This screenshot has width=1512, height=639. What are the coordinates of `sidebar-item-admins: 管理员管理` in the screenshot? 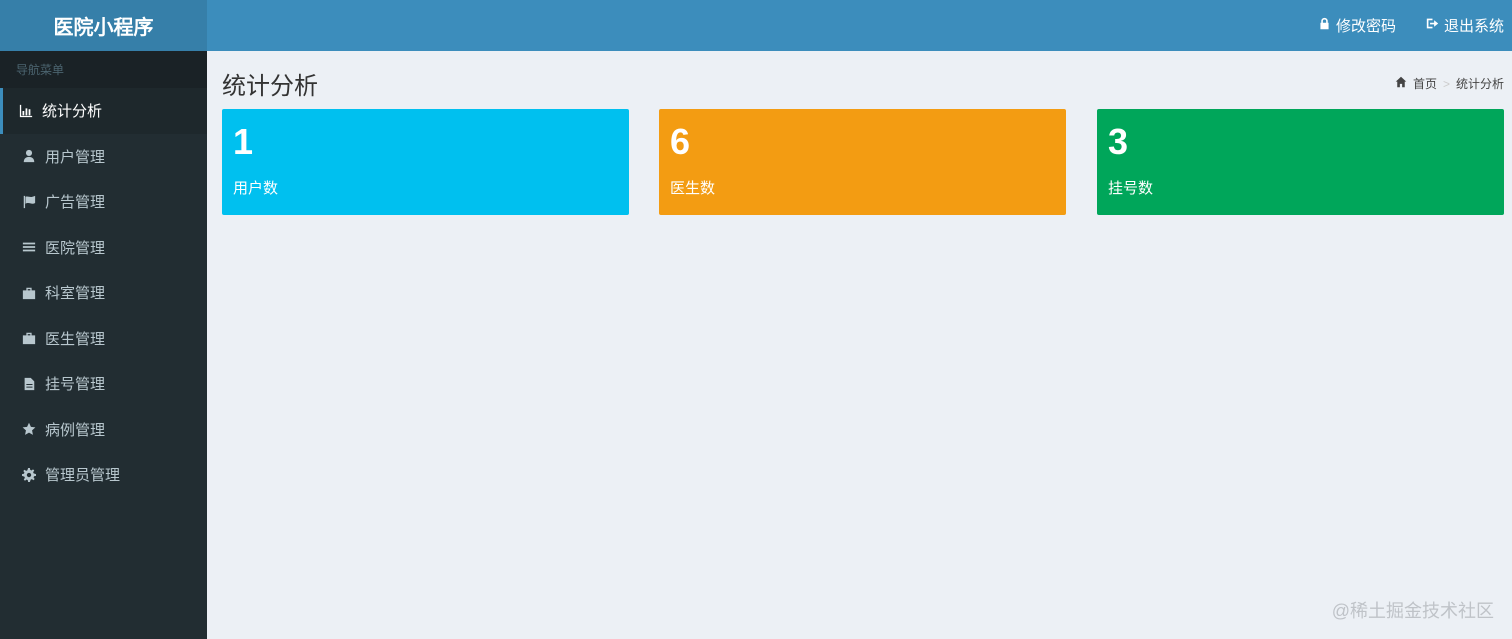 It's located at (103, 475).